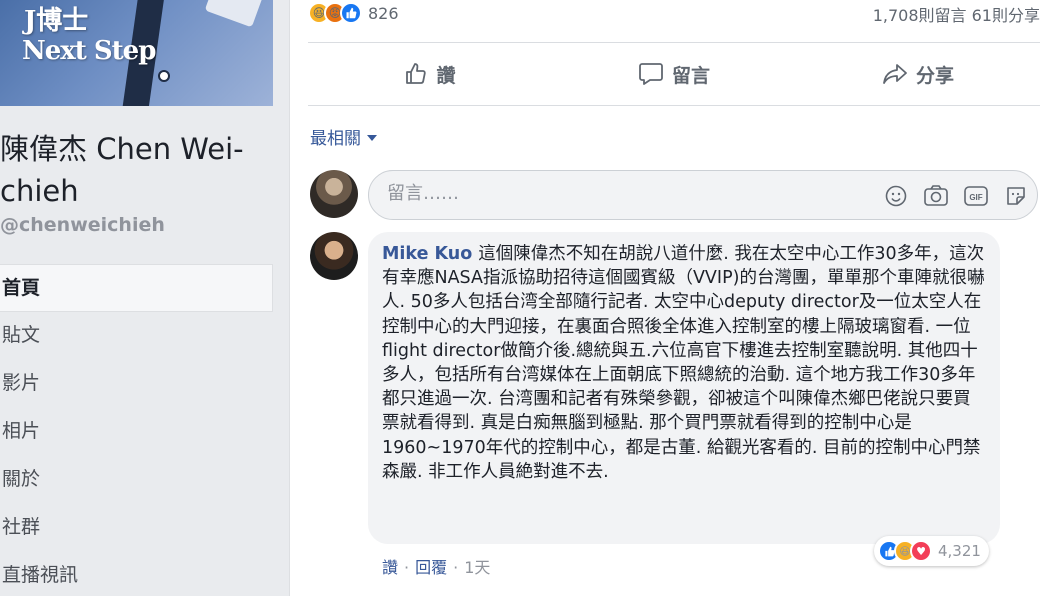  I want to click on comment-timestamp: 1天, so click(477, 567).